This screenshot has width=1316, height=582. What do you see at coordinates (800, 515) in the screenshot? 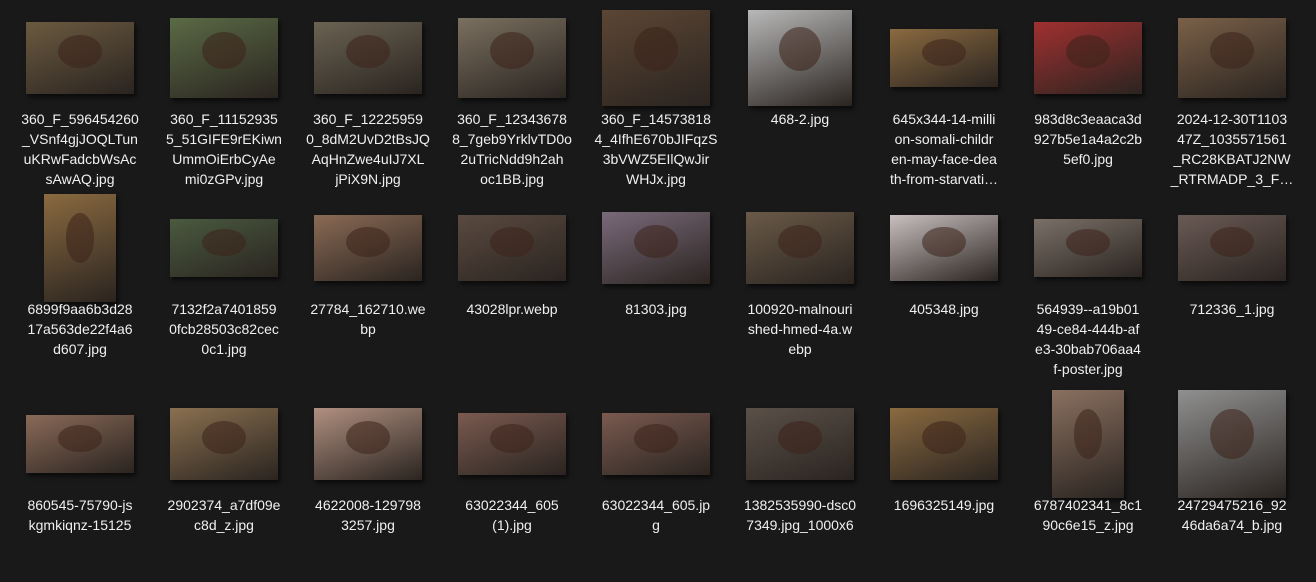
I see `file-name: 1382535990-dsc0 7349.jpg_1000x6` at bounding box center [800, 515].